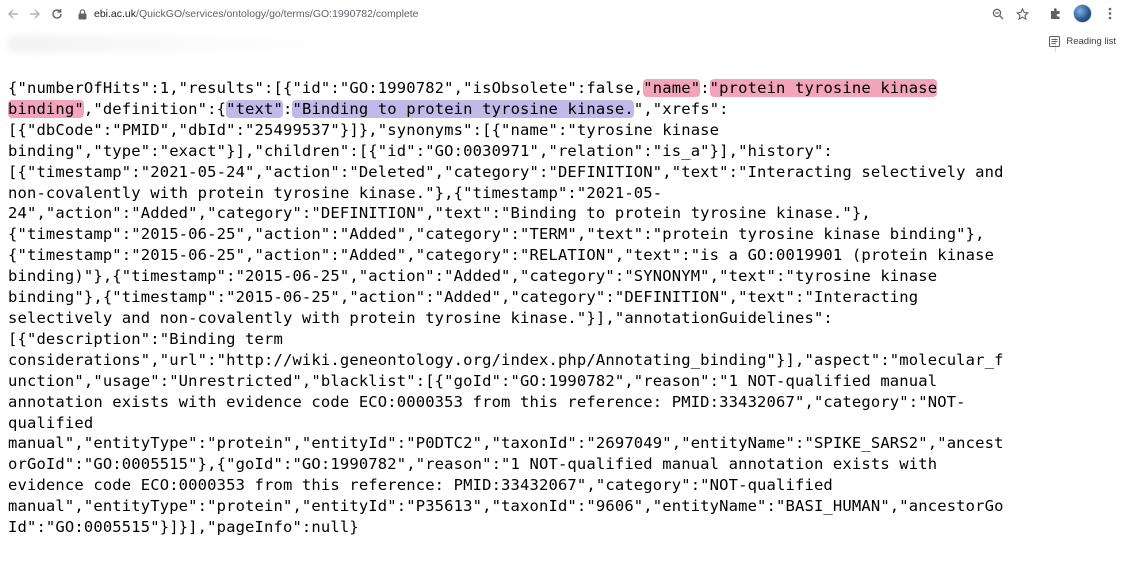 This screenshot has height=568, width=1122. I want to click on zoom-icon, so click(998, 14).